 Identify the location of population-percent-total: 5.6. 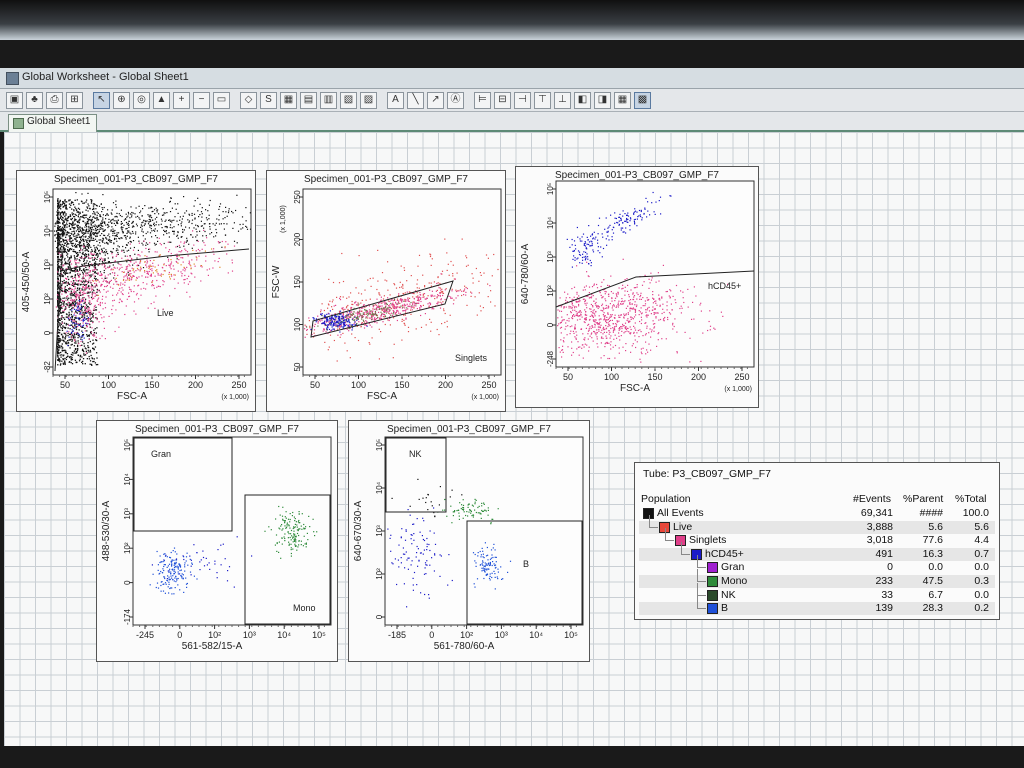
(981, 526).